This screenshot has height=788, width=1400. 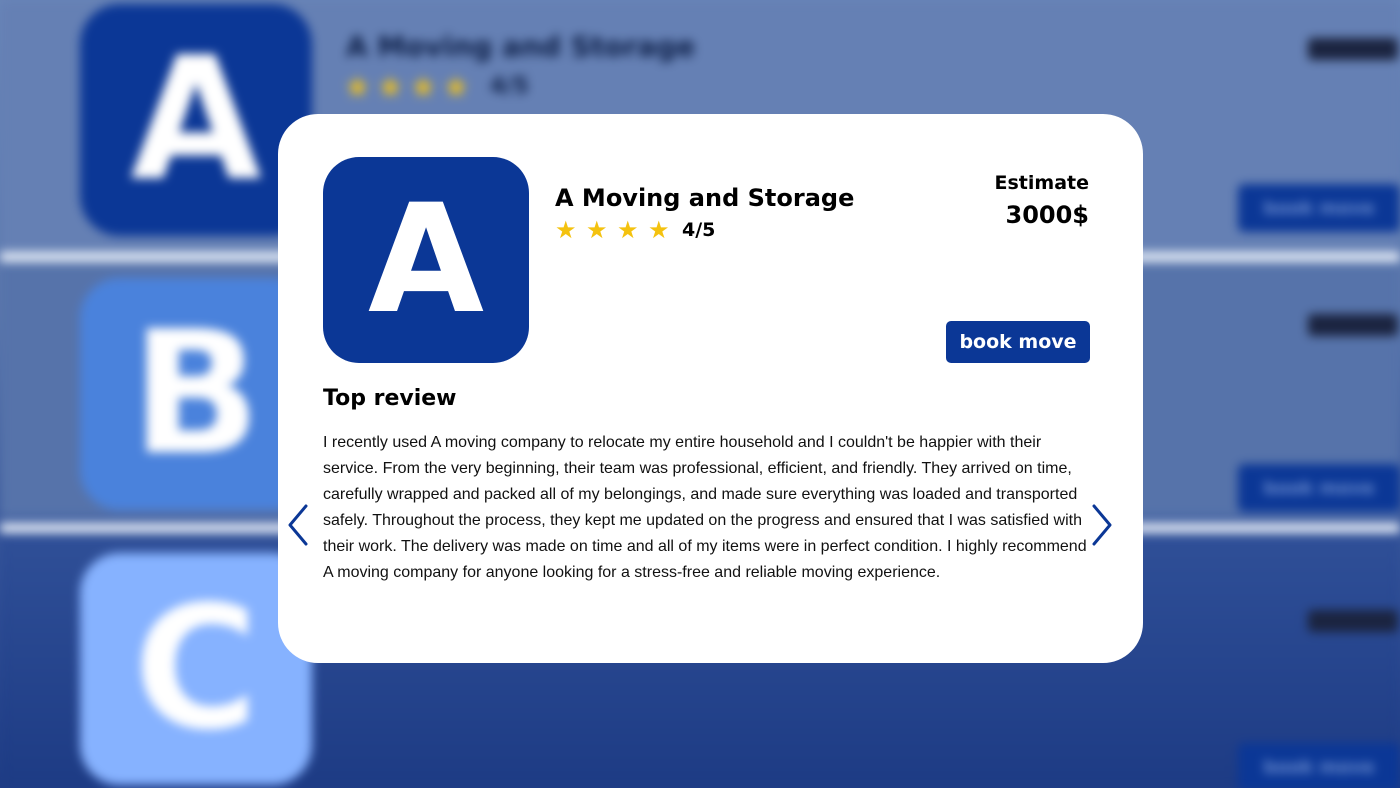 What do you see at coordinates (705, 198) in the screenshot?
I see `company-name: A Moving and Storage` at bounding box center [705, 198].